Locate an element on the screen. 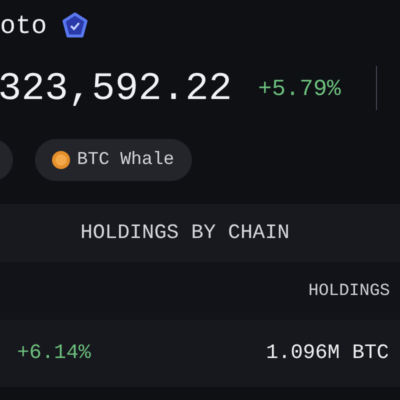 This screenshot has width=400, height=400. change-cell: +6.14% is located at coordinates (54, 353).